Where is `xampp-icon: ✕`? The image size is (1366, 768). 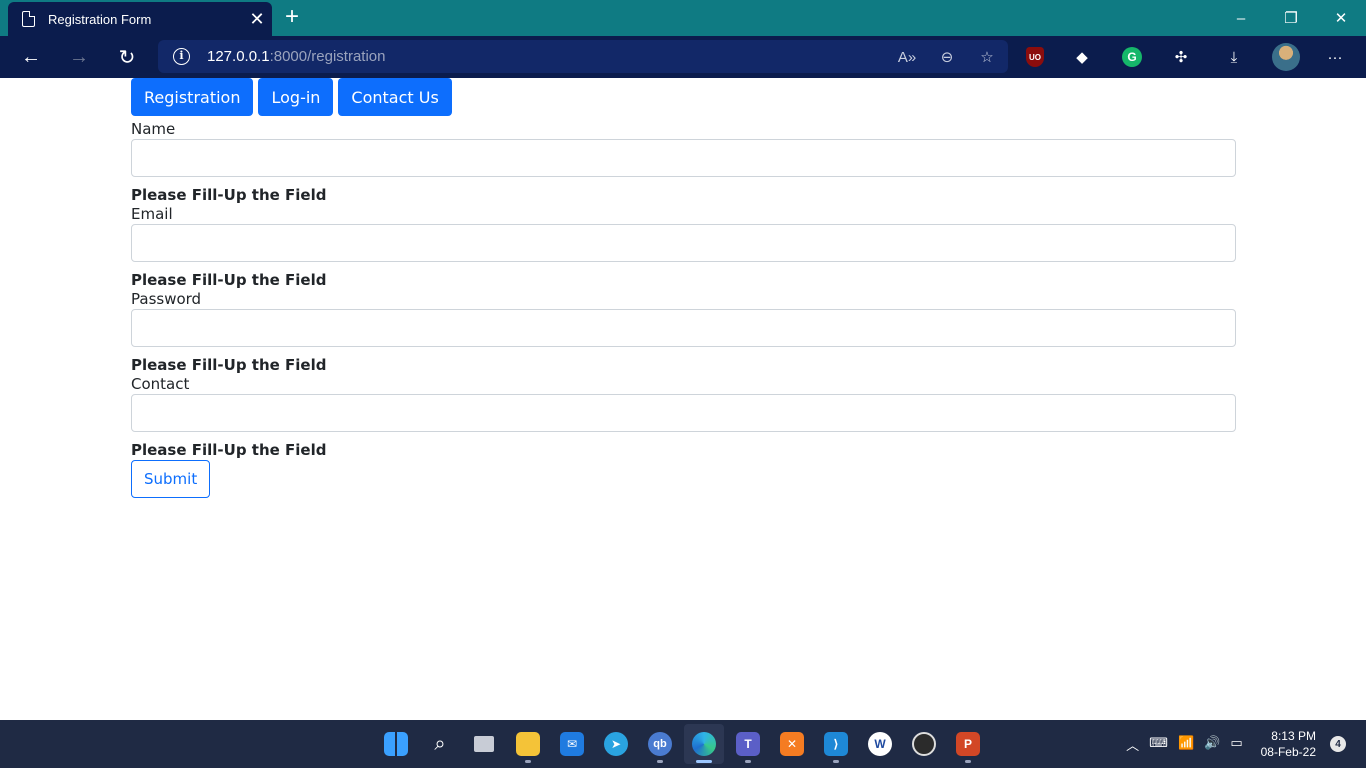
xampp-icon: ✕ is located at coordinates (792, 744).